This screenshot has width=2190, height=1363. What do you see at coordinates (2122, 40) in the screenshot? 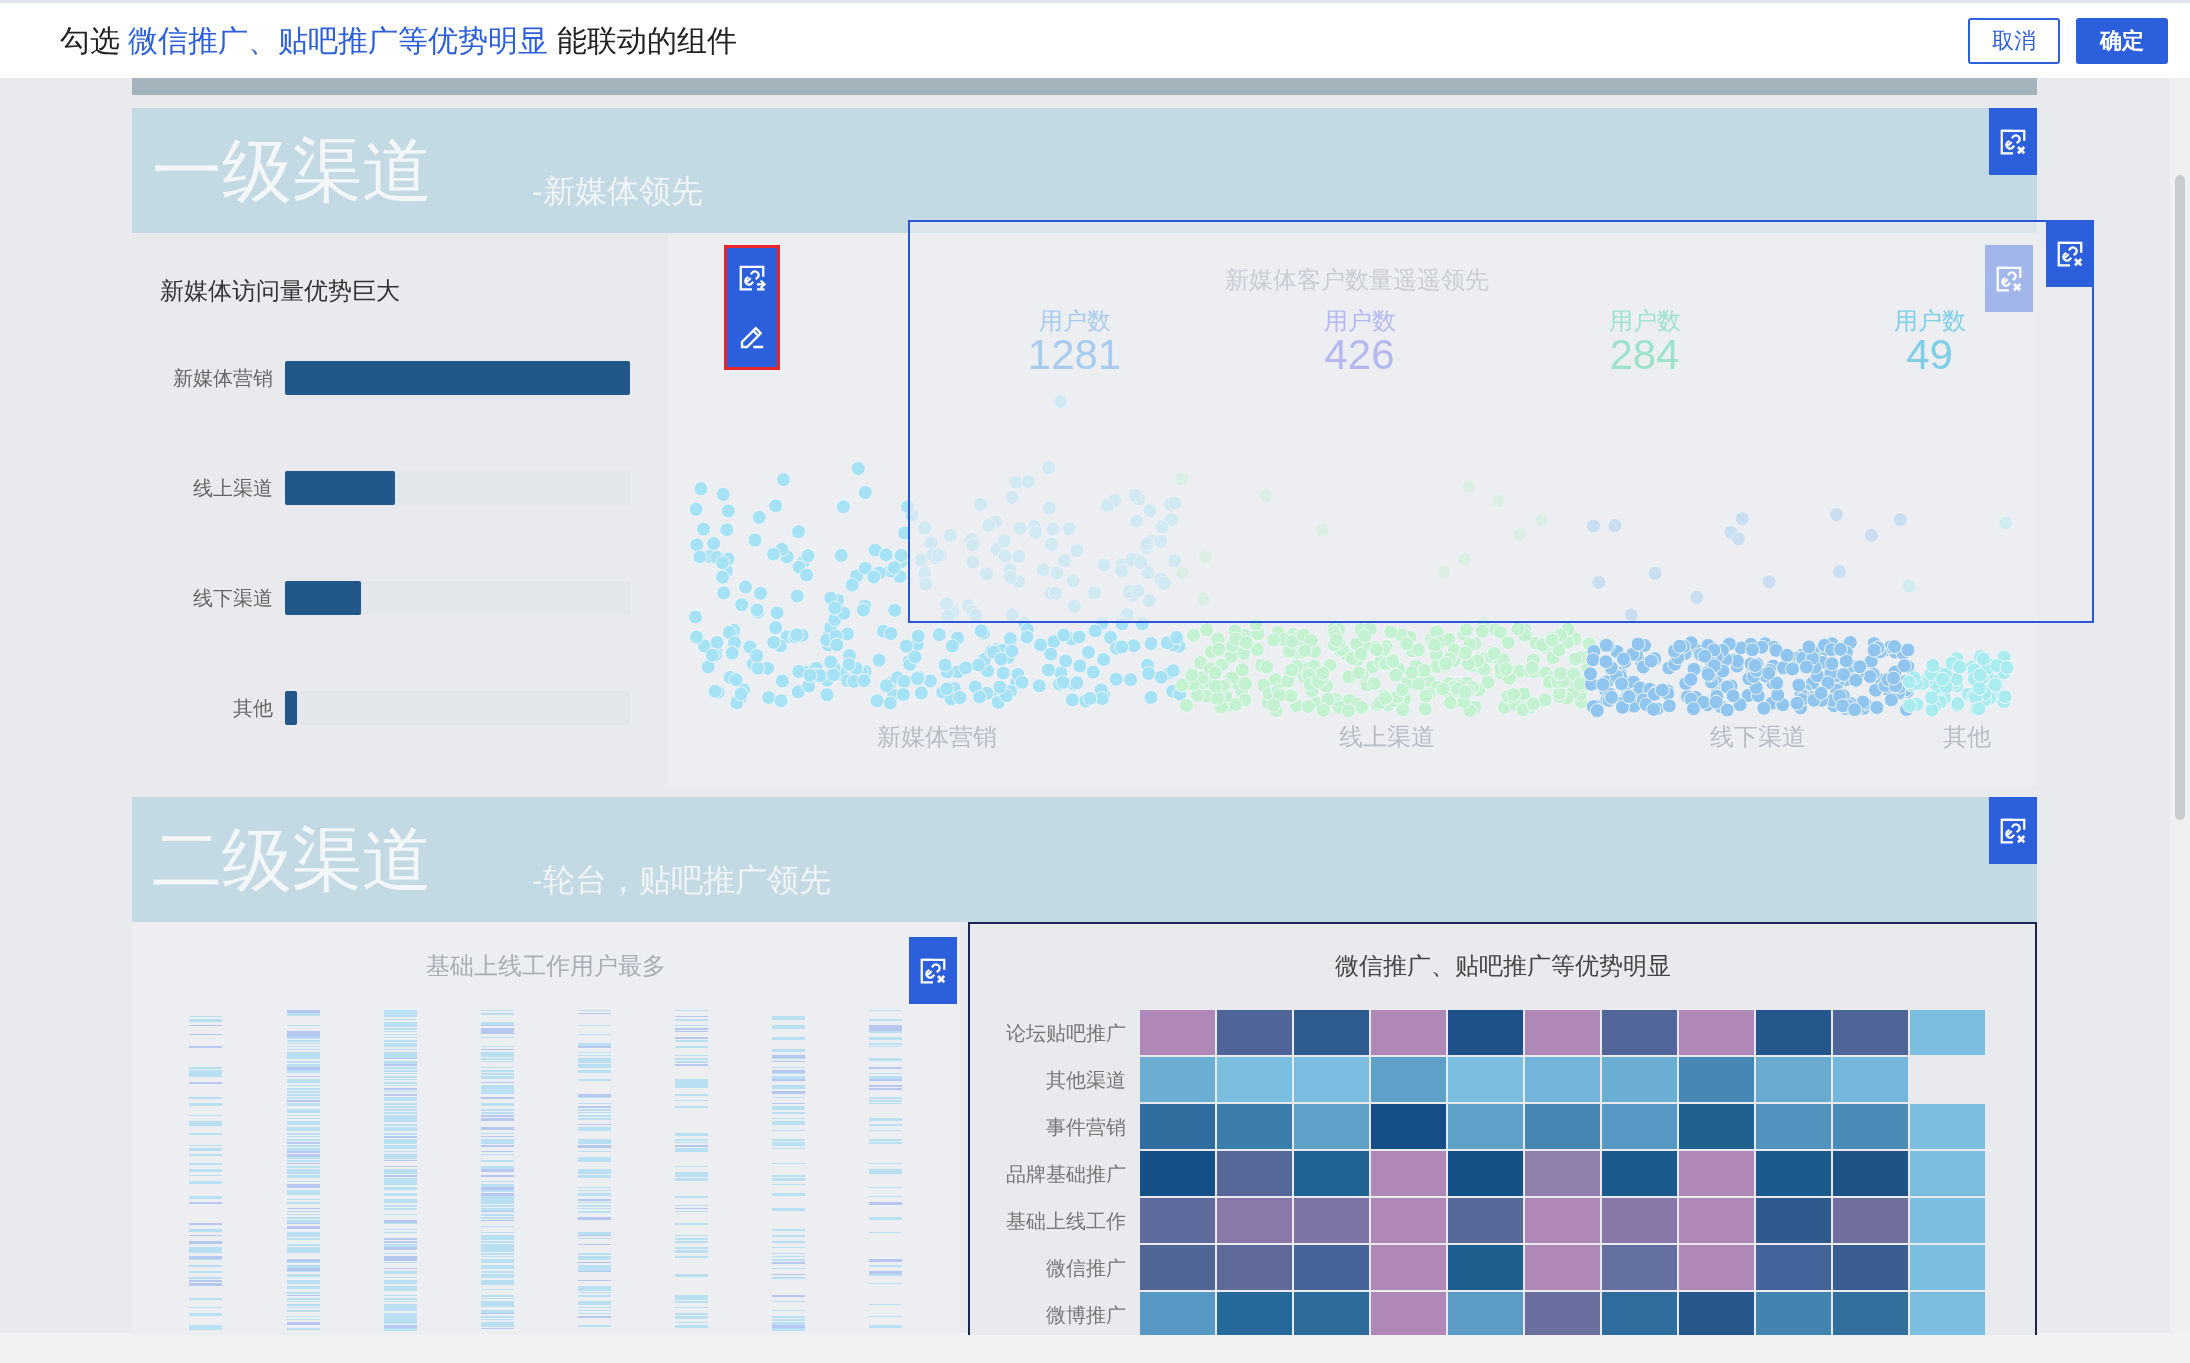
I see `confirm-button: 确定` at bounding box center [2122, 40].